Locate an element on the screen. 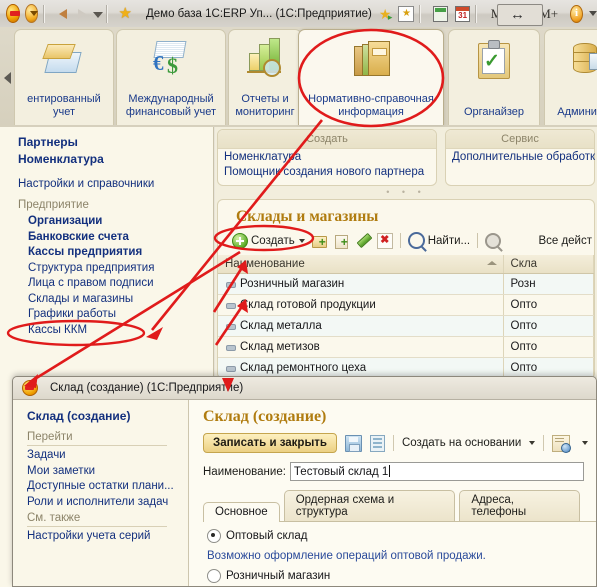 The width and height of the screenshot is (597, 587). panel-resize-grip: • • • is located at coordinates (406, 192).